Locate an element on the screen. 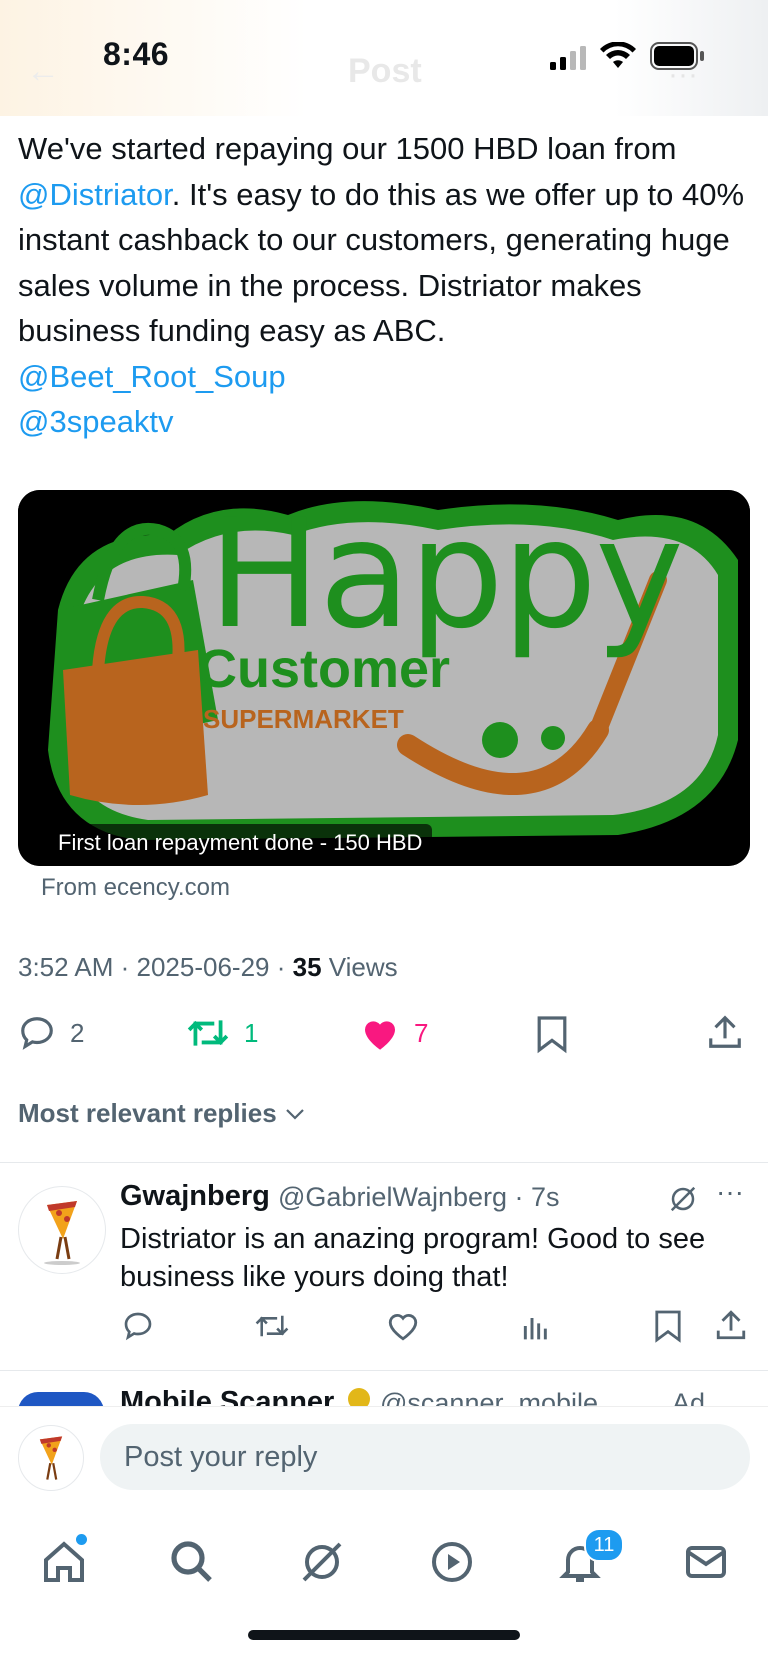 This screenshot has height=1665, width=768. views-label: Views is located at coordinates (363, 967).